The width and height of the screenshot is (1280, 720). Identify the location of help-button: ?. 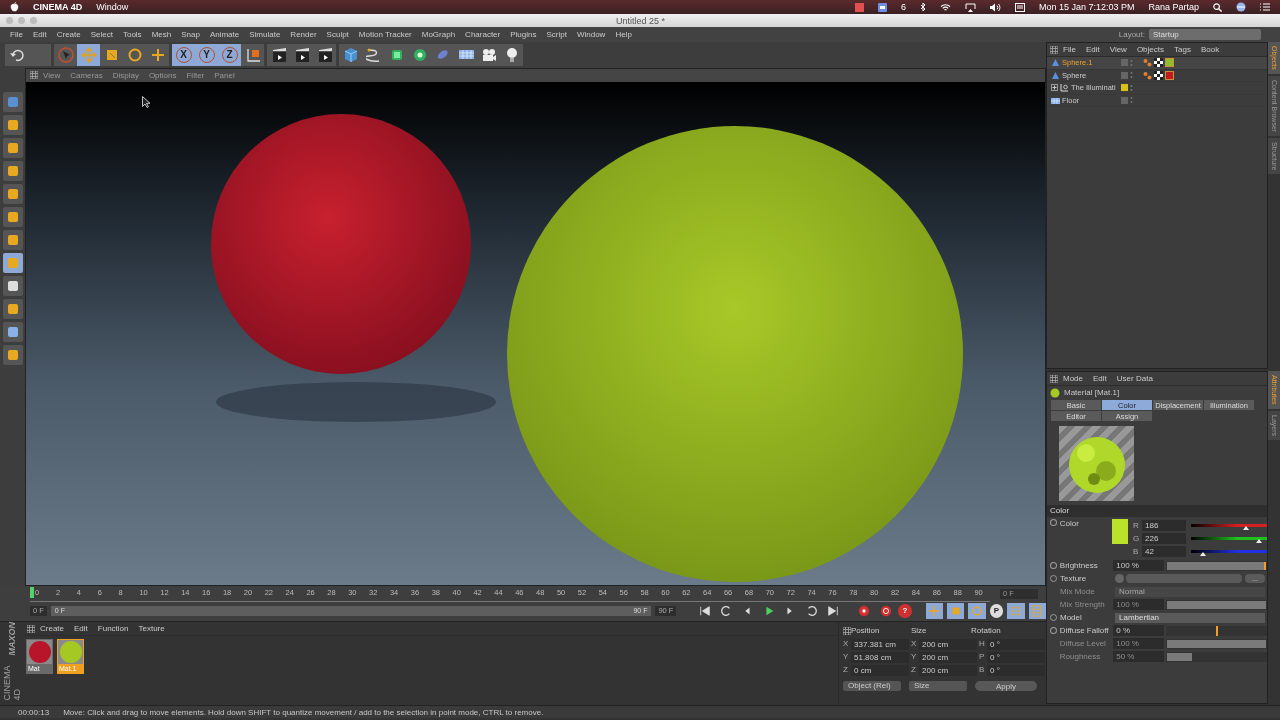
(905, 610).